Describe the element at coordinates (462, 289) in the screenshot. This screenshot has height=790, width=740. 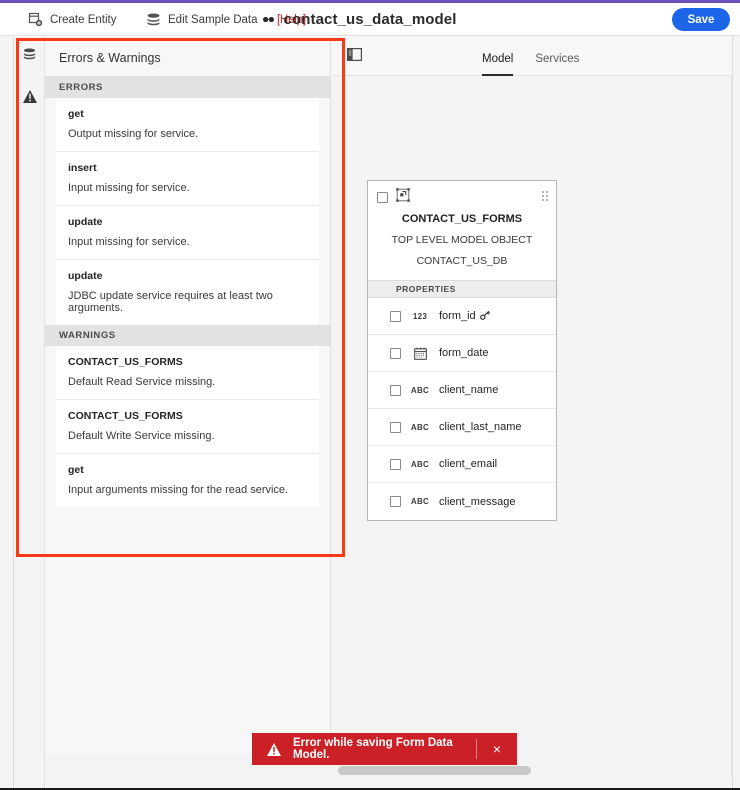
I see `properties-section-header: PROPERTIES` at that location.